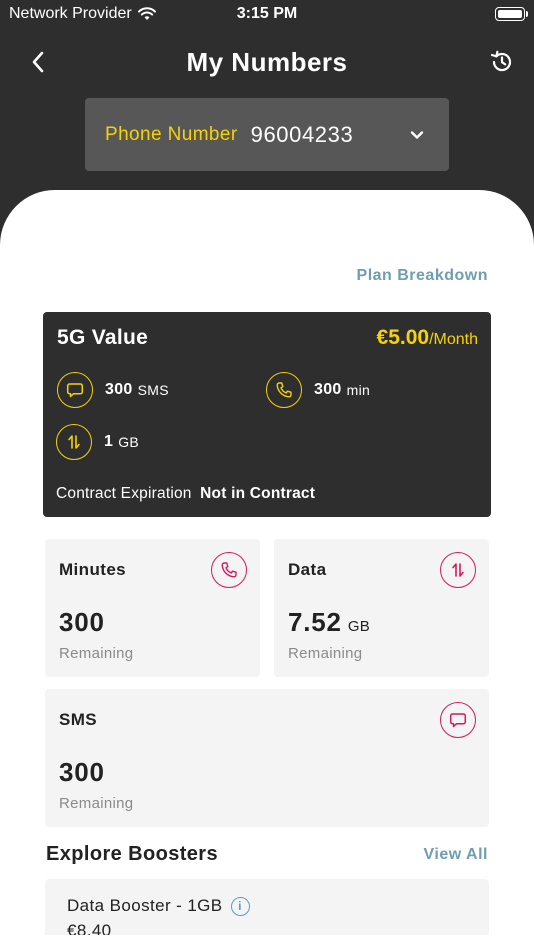  What do you see at coordinates (171, 134) in the screenshot?
I see `phone-number-label: Phone Number` at bounding box center [171, 134].